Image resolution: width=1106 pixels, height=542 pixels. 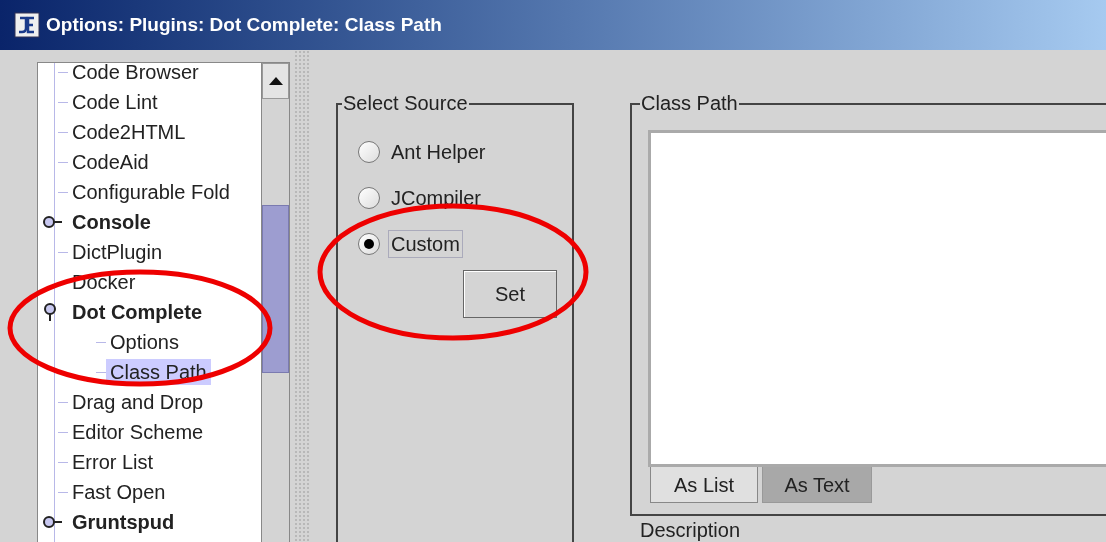 What do you see at coordinates (138, 432) in the screenshot?
I see `tree-item: Editor Scheme` at bounding box center [138, 432].